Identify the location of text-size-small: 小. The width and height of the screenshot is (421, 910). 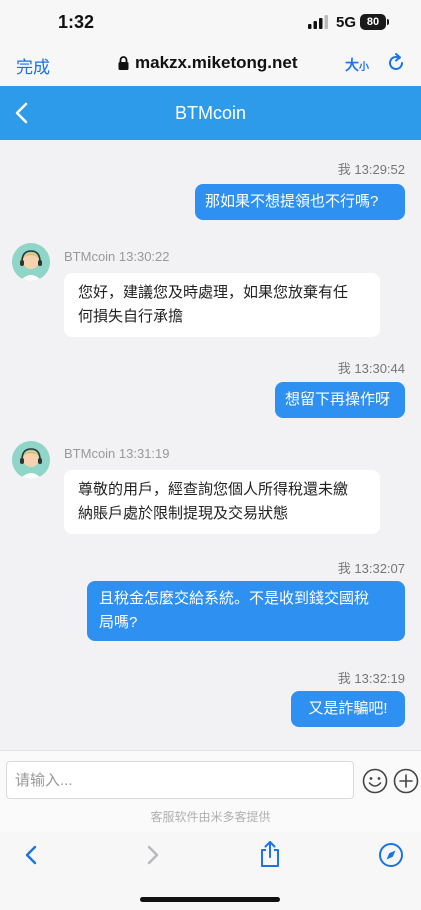
(364, 67).